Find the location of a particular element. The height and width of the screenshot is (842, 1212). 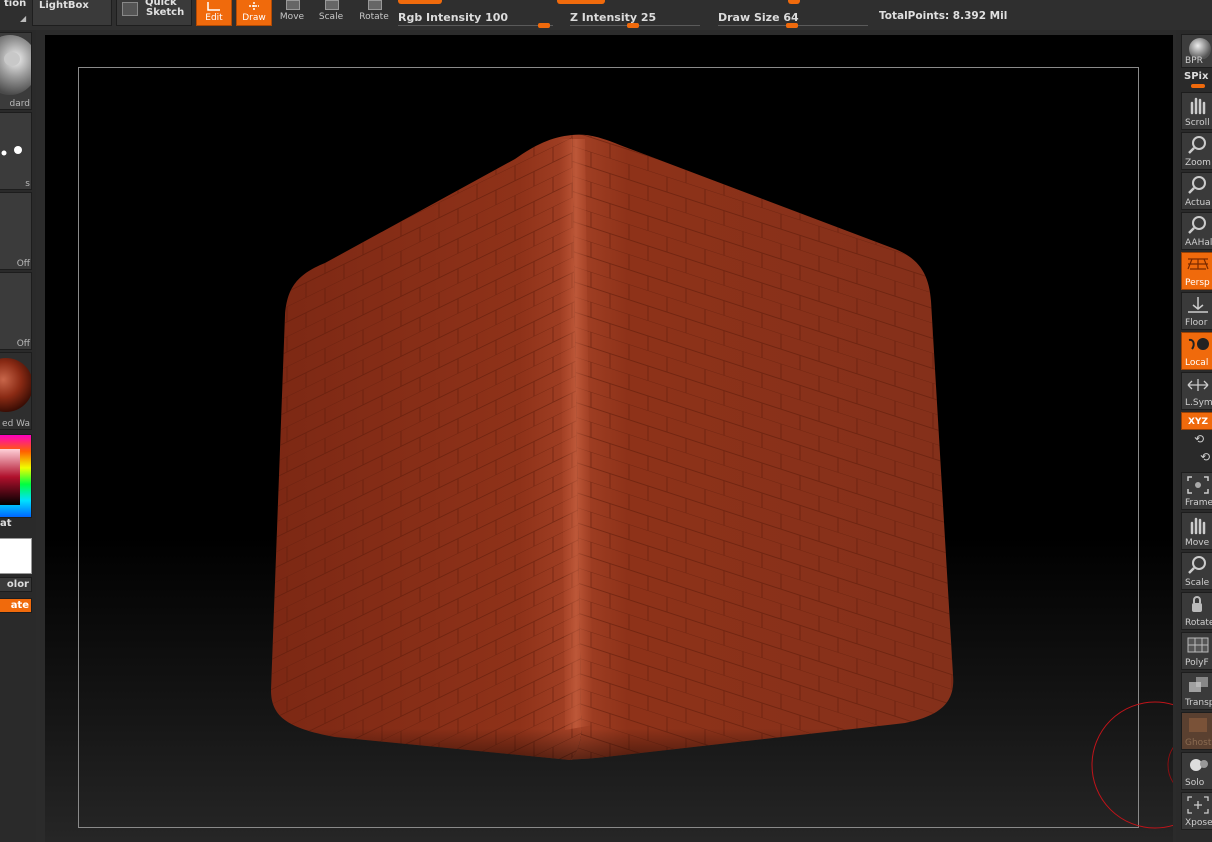

bpr-label: BPR is located at coordinates (1194, 61).